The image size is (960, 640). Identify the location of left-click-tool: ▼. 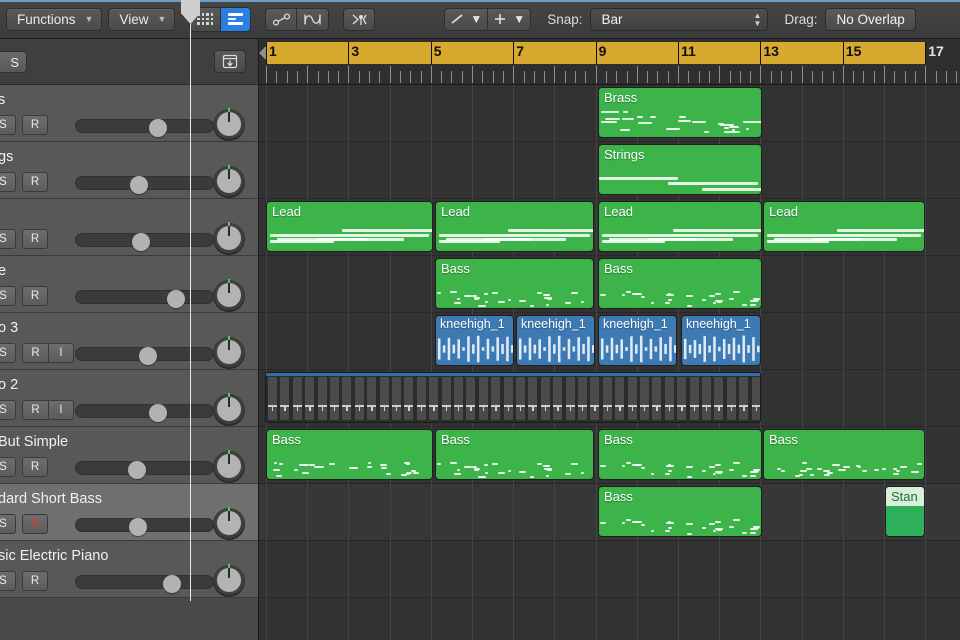
(466, 19).